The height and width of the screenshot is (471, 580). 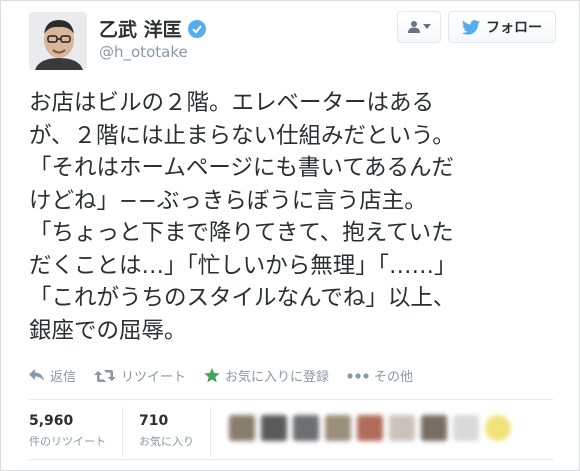 What do you see at coordinates (196, 28) in the screenshot?
I see `verified-badge-icon` at bounding box center [196, 28].